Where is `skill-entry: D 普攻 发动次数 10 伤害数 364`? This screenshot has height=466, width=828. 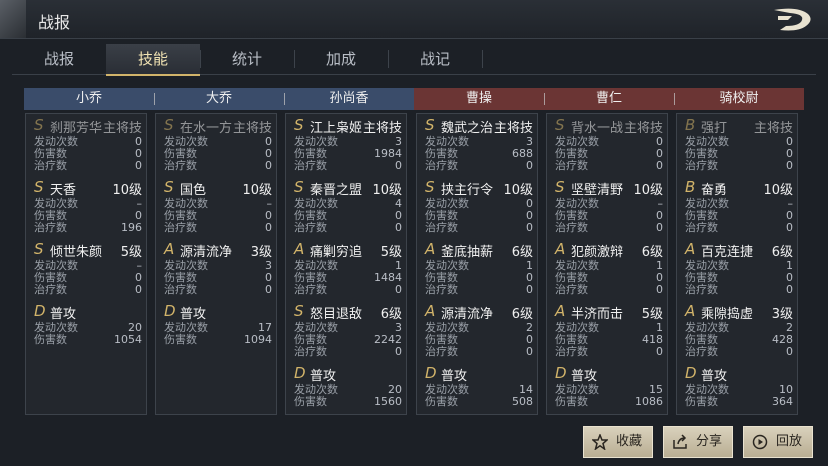
skill-entry: D 普攻 发动次数 10 伤害数 364 is located at coordinates (738, 386).